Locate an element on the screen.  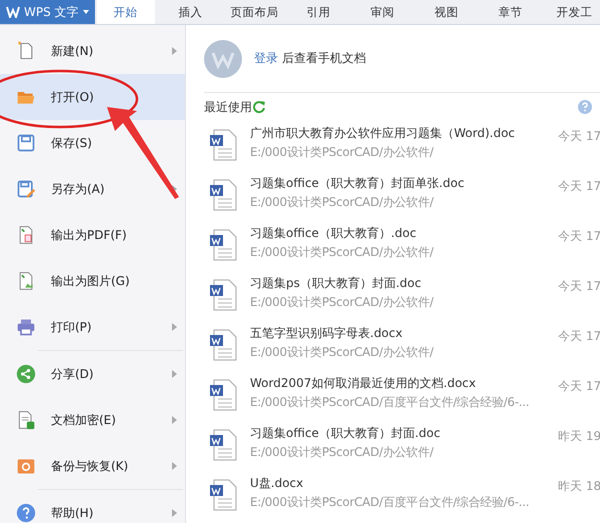
save-as-icon is located at coordinates (26, 189).